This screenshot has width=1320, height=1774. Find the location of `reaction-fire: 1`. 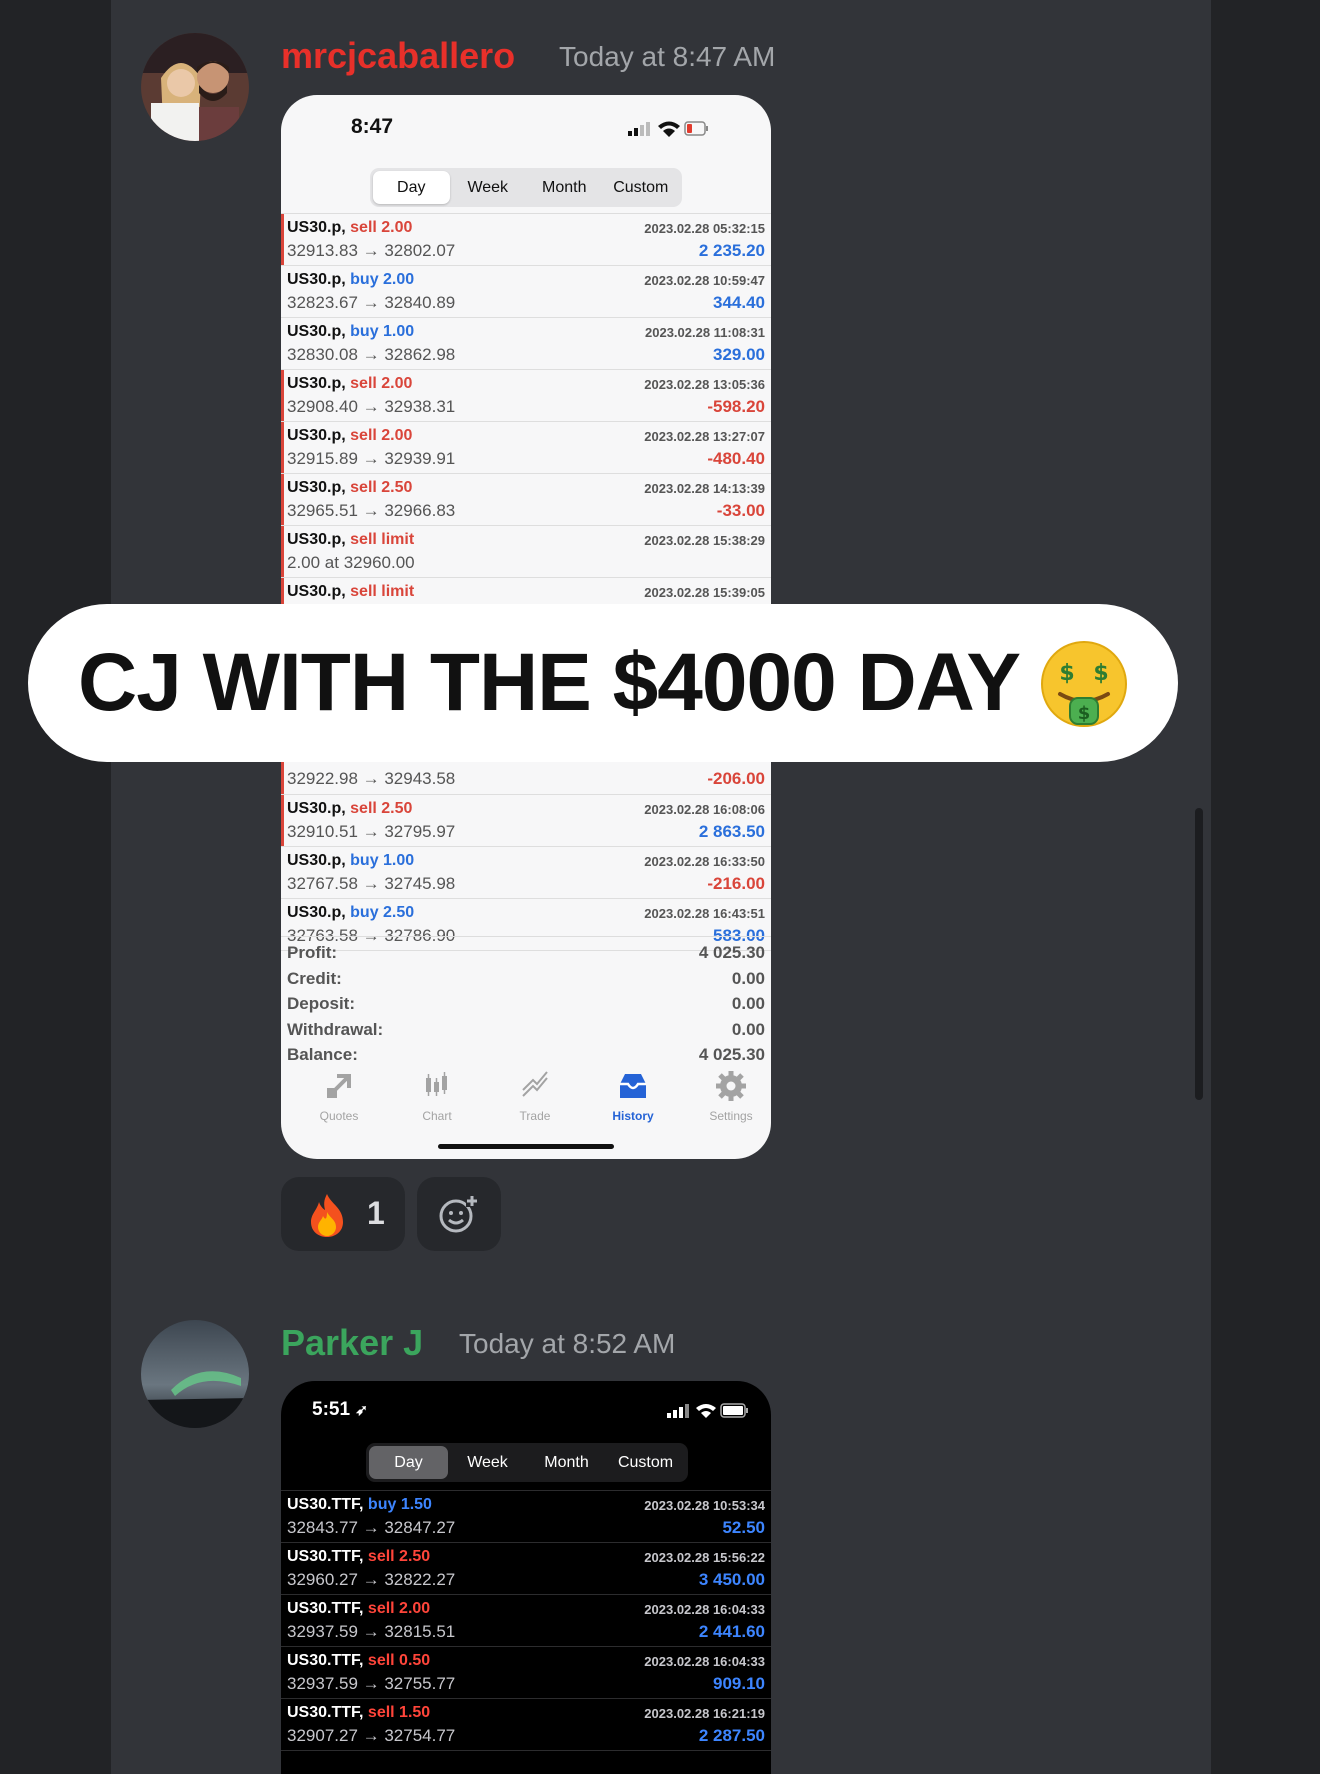

reaction-fire: 1 is located at coordinates (343, 1214).